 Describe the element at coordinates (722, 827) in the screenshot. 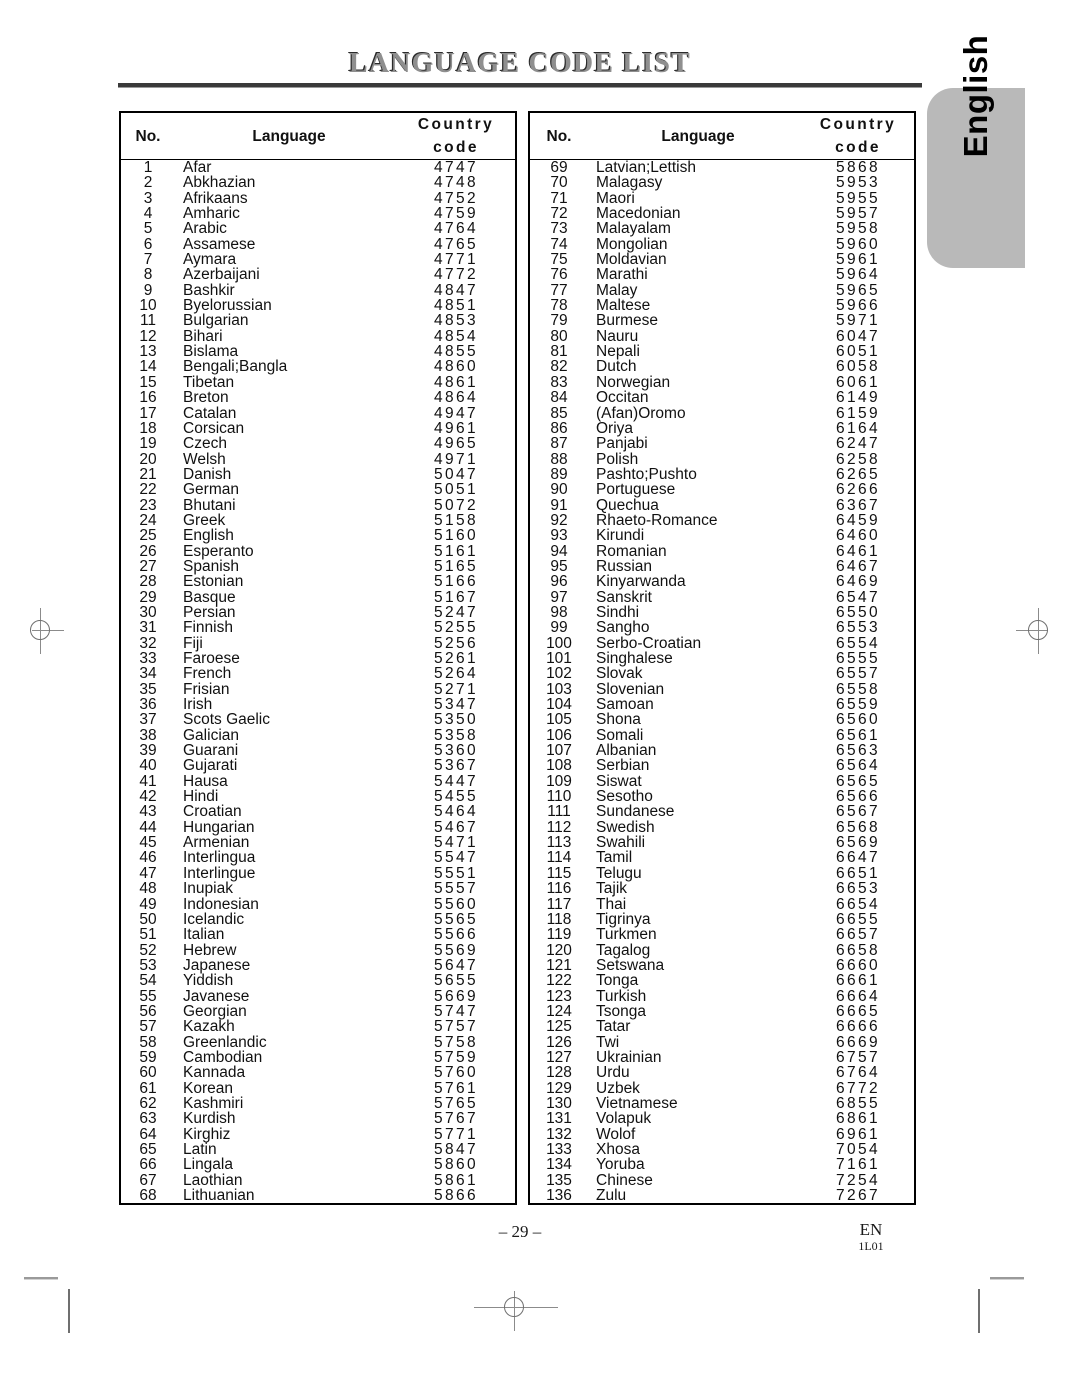

I see `table-row: 112 Swedish 6568` at that location.